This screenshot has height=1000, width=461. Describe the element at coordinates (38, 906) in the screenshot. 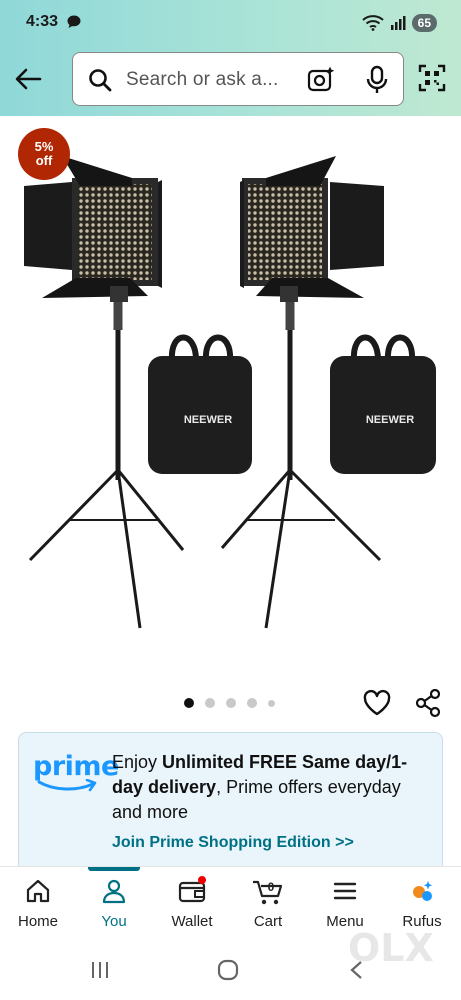

I see `nav-home: Home` at that location.